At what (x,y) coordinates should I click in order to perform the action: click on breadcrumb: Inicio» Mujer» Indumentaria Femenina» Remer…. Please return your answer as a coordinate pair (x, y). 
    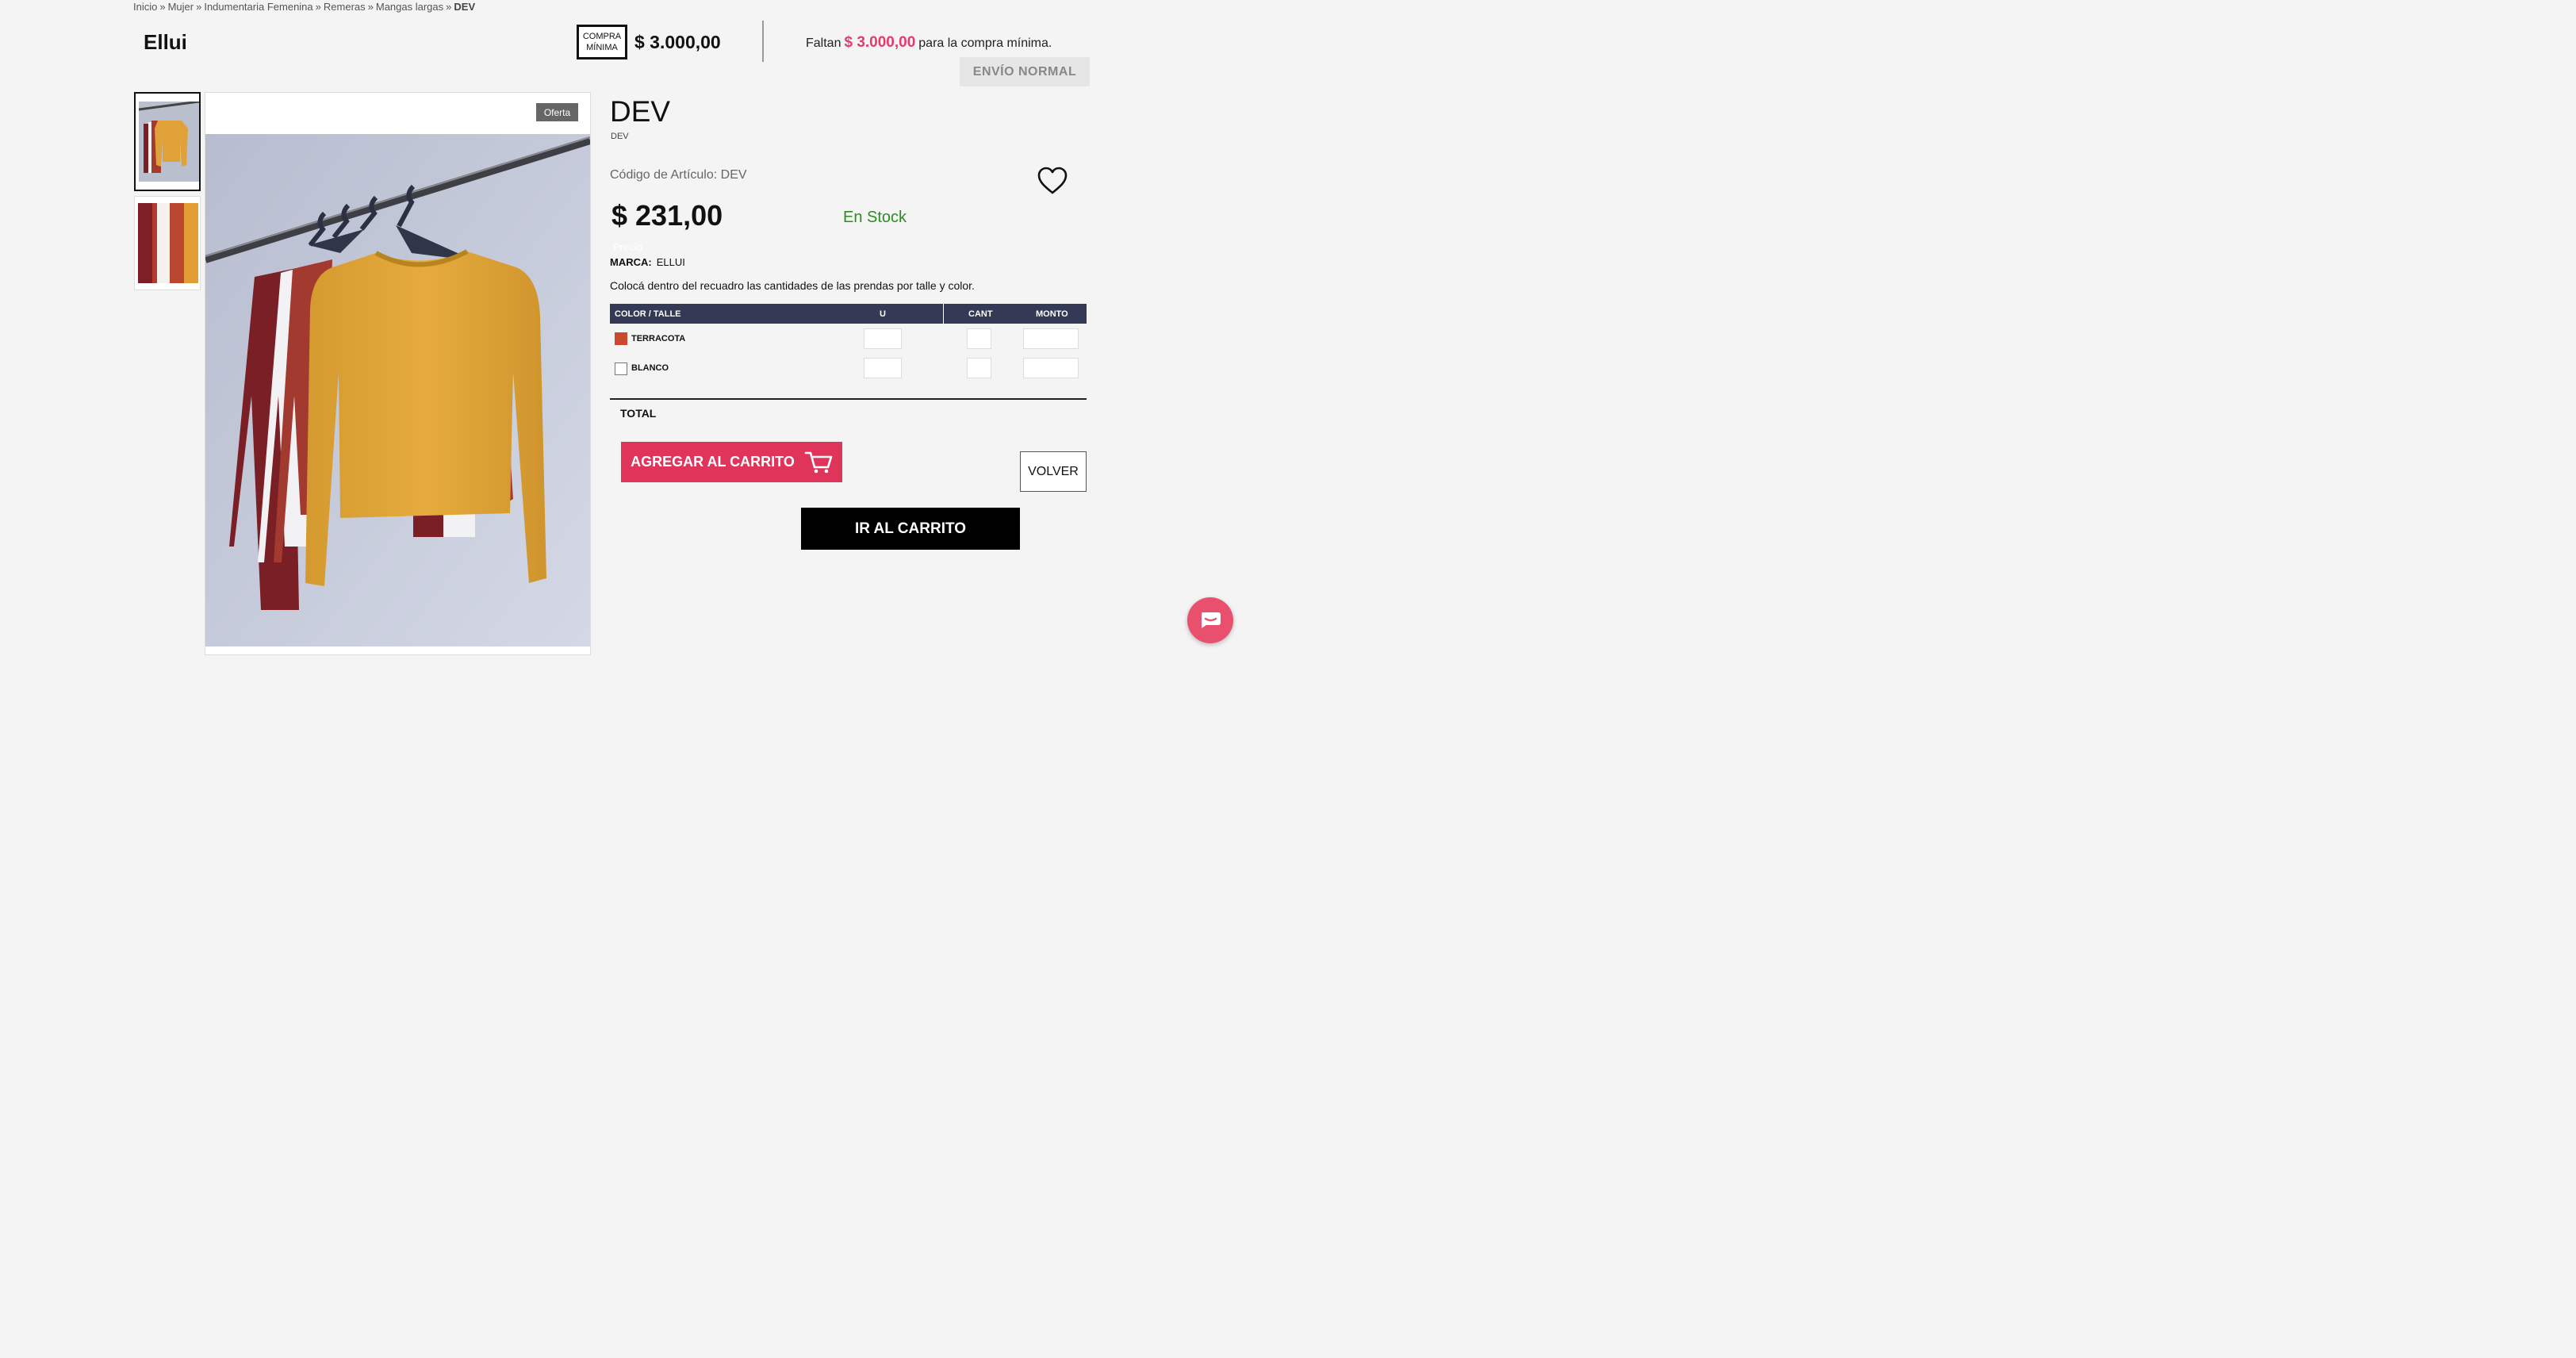
    Looking at the image, I should click on (304, 7).